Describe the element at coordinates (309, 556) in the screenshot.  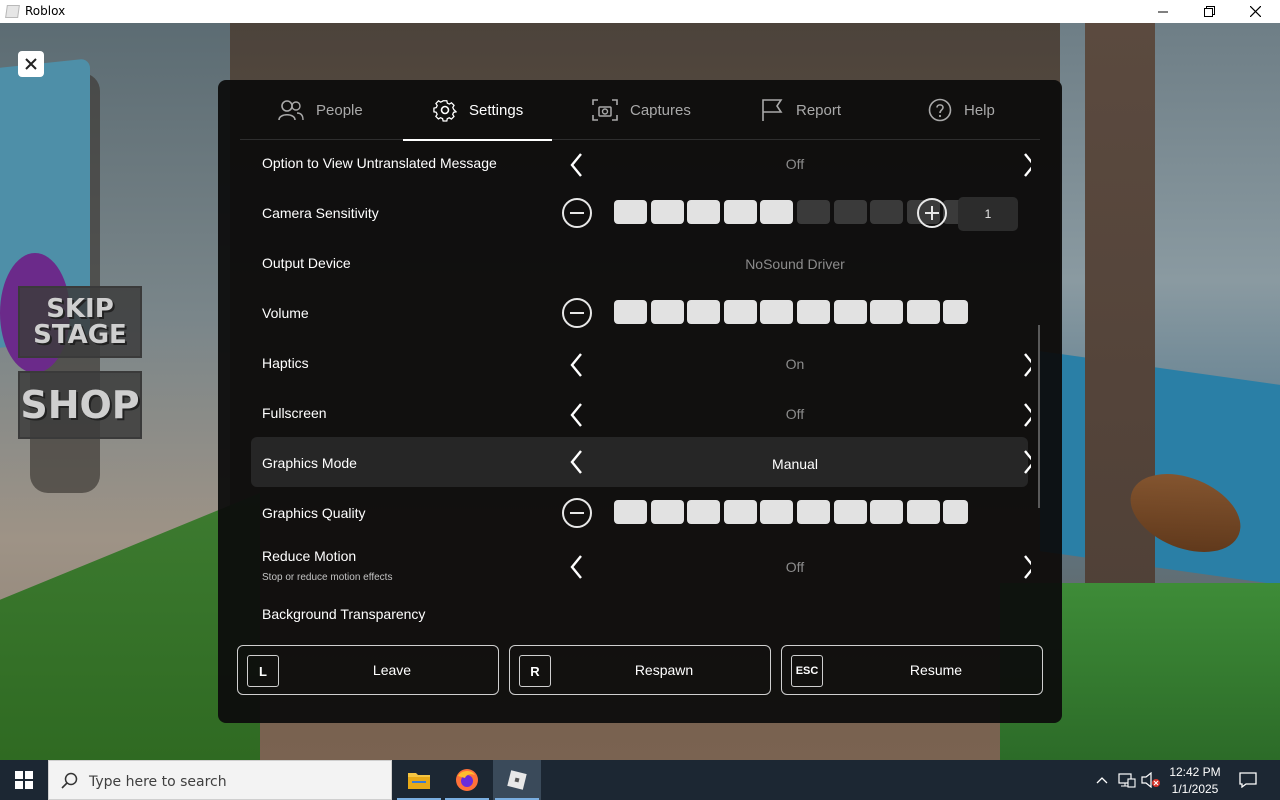
I see `setting-label: Reduce Motion` at that location.